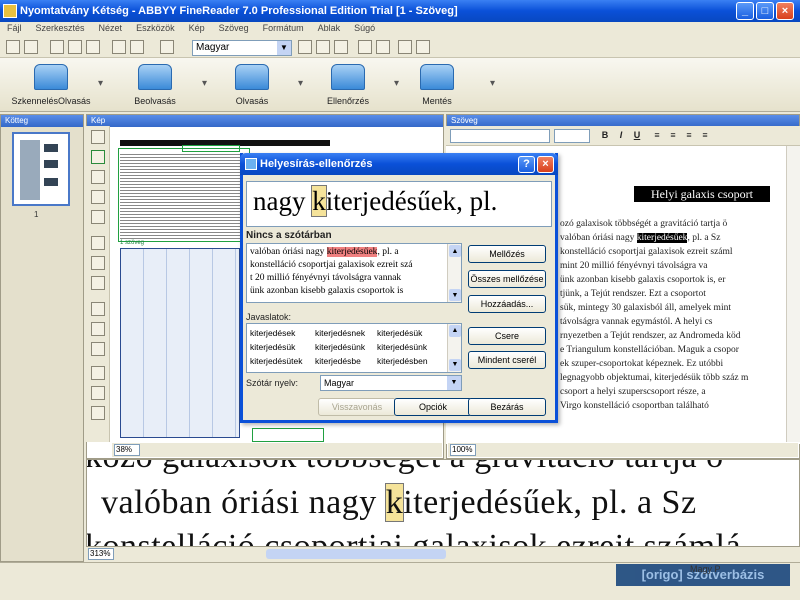 This screenshot has height=600, width=800. What do you see at coordinates (234, 28) in the screenshot?
I see `menu-text: Szöveg` at bounding box center [234, 28].